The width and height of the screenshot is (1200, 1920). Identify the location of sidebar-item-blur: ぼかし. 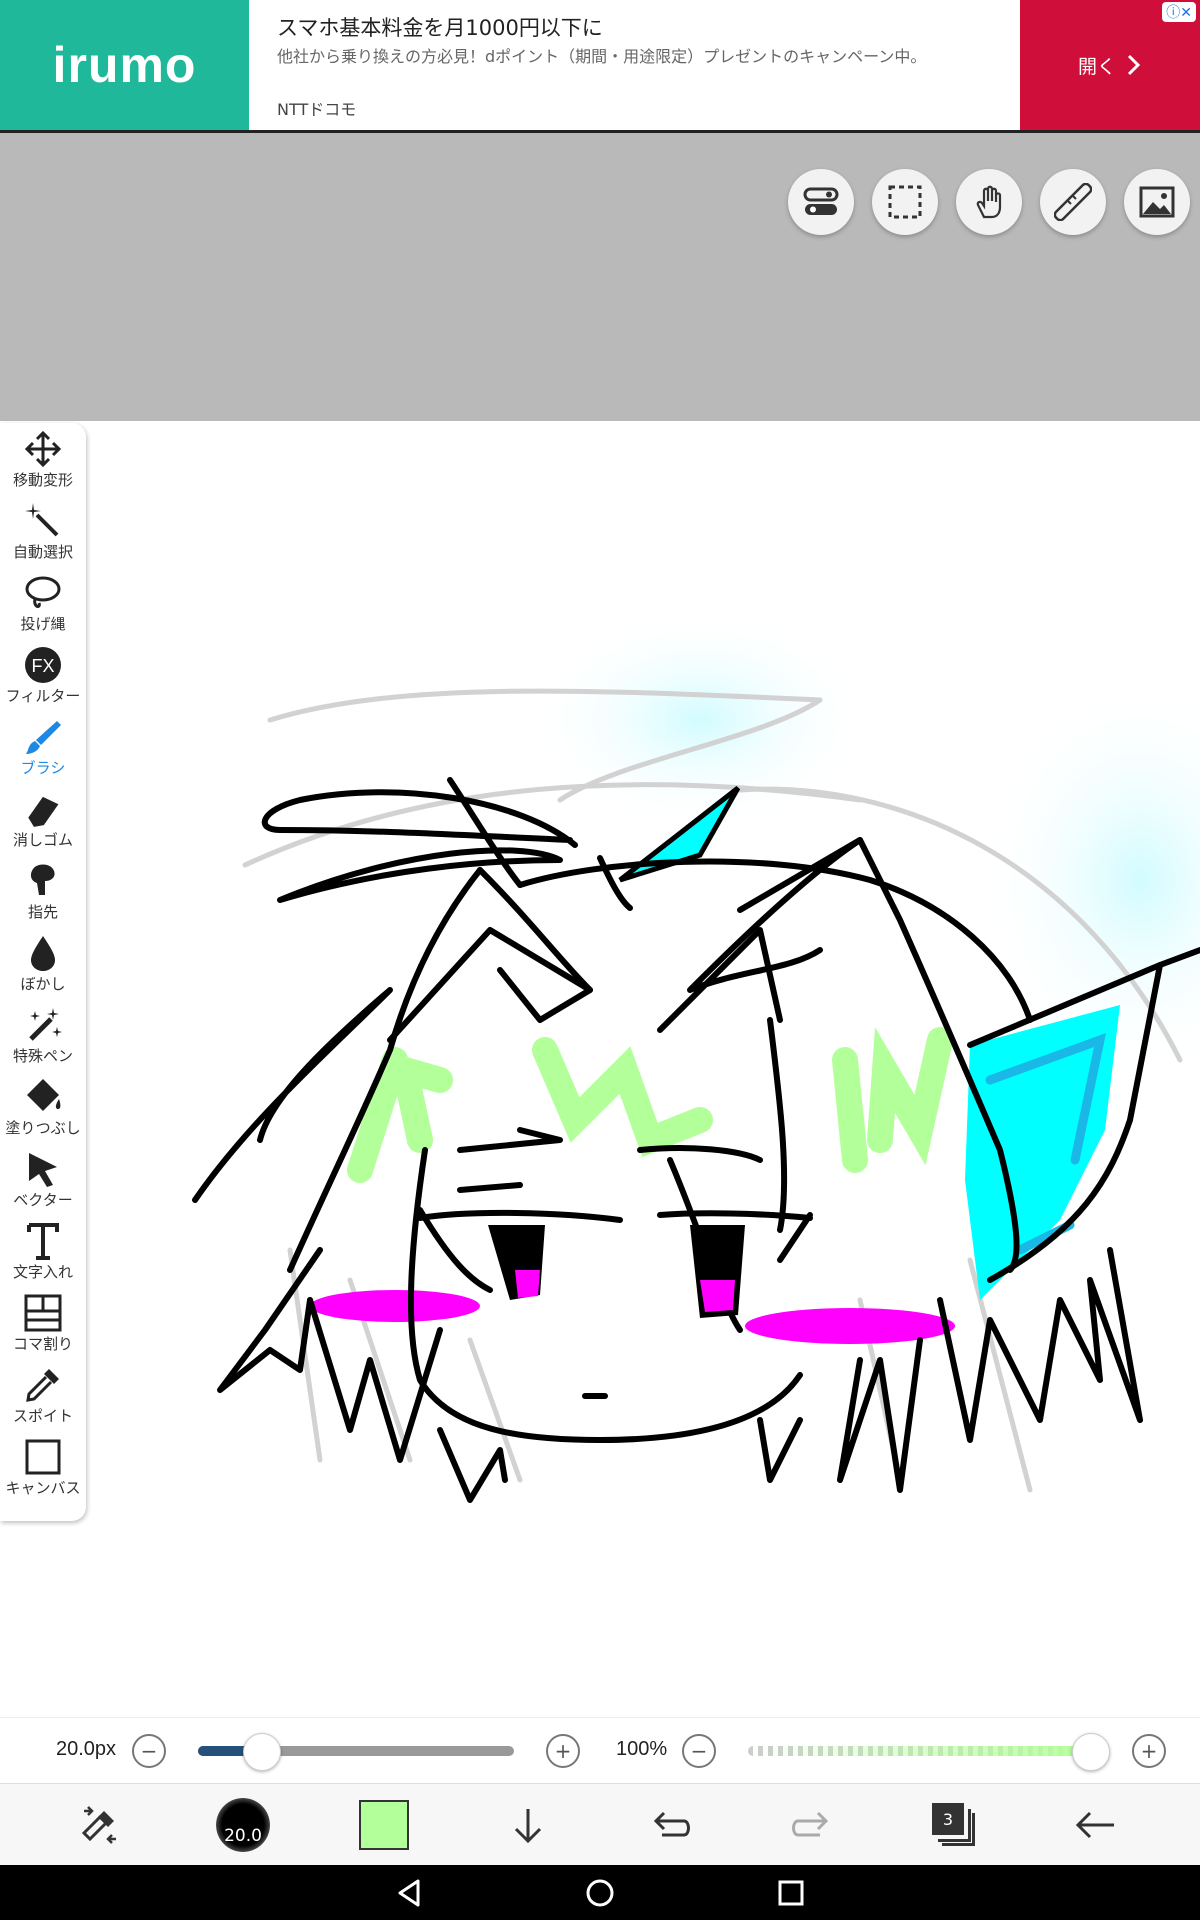
(43, 963).